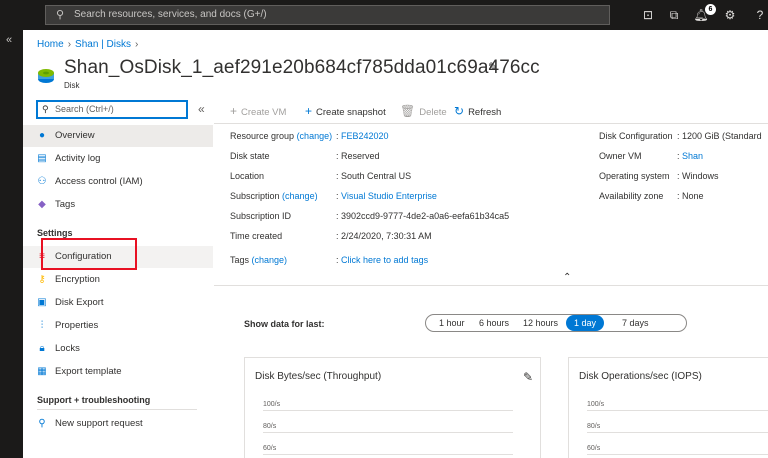 This screenshot has height=458, width=768. Describe the element at coordinates (567, 277) in the screenshot. I see `collapse-essentials-icon: ⌃` at that location.